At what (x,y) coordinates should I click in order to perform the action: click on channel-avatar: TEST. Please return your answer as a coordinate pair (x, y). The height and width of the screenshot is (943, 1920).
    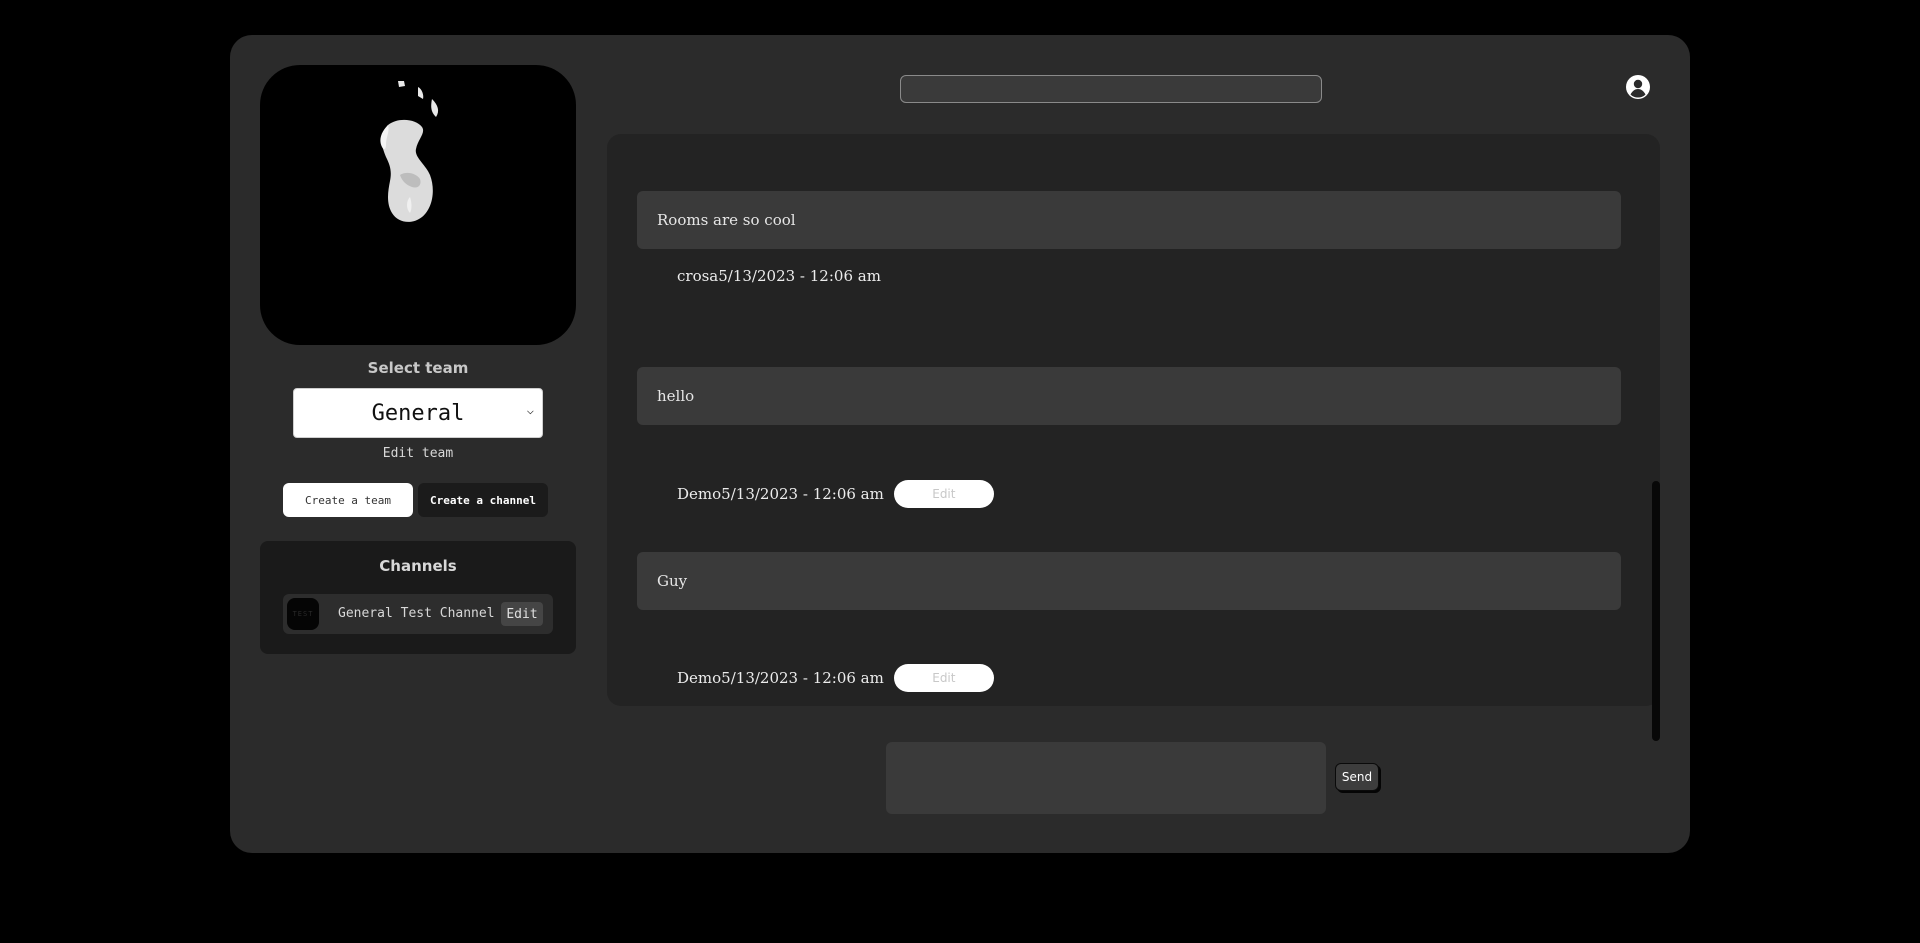
    Looking at the image, I should click on (303, 614).